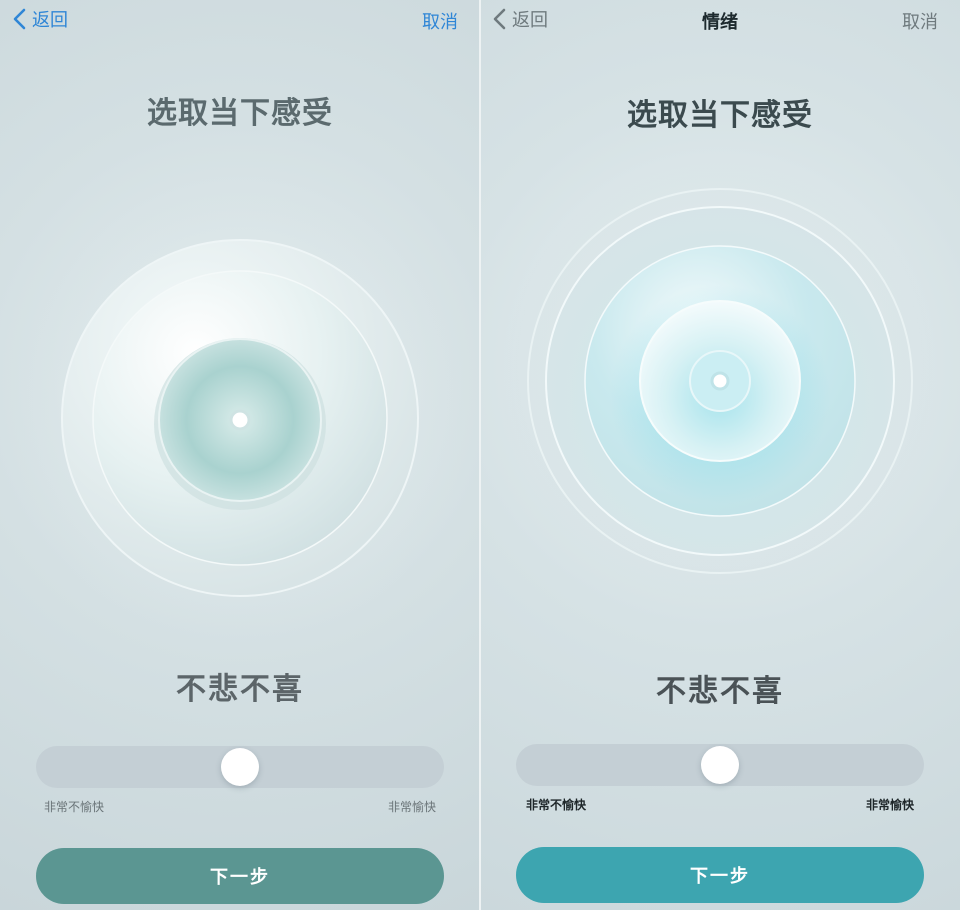 This screenshot has width=960, height=910. What do you see at coordinates (240, 20) in the screenshot?
I see `nav-bar: 返回 取消` at bounding box center [240, 20].